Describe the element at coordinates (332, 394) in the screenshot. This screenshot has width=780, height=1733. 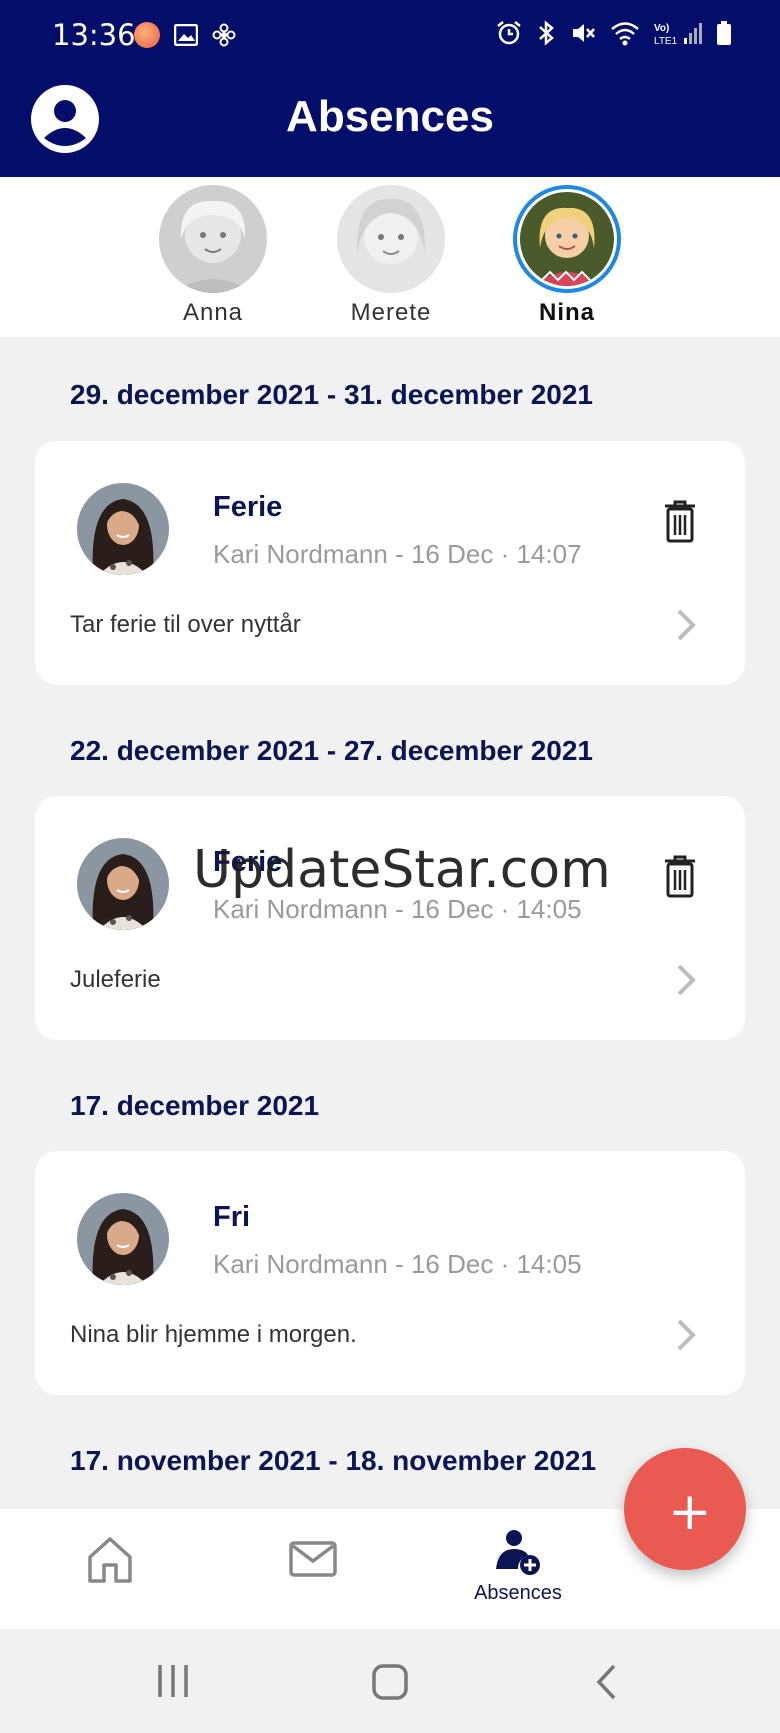
I see `absence-date-range: 29. december 2021 - 31. december 2021` at that location.